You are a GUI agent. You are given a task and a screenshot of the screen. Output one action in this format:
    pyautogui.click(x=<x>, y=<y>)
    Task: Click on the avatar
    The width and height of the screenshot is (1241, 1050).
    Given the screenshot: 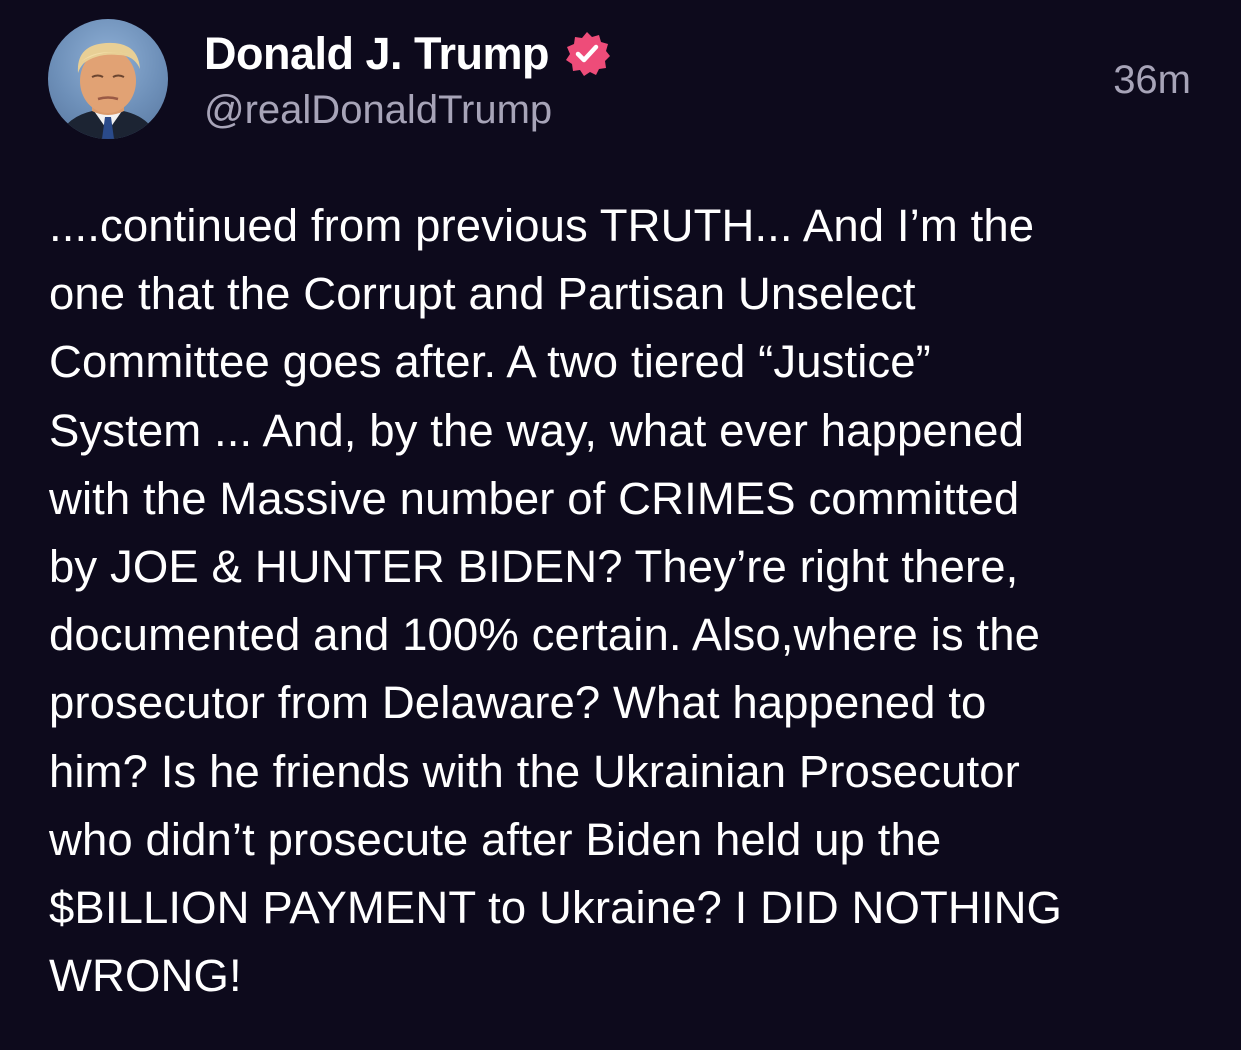 What is the action you would take?
    pyautogui.click(x=108, y=79)
    